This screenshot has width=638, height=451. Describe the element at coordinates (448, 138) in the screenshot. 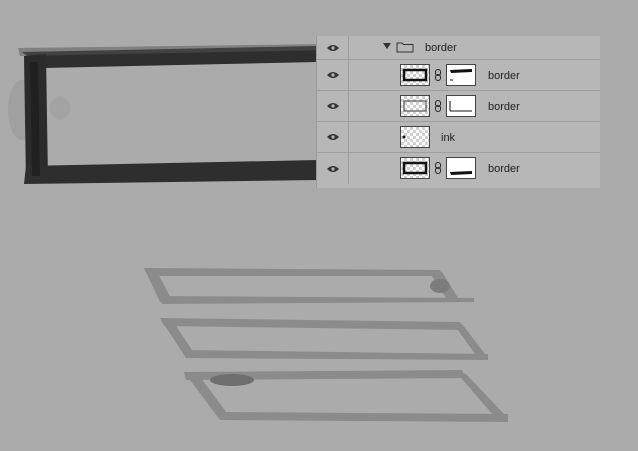

I see `layer-name: ink` at that location.